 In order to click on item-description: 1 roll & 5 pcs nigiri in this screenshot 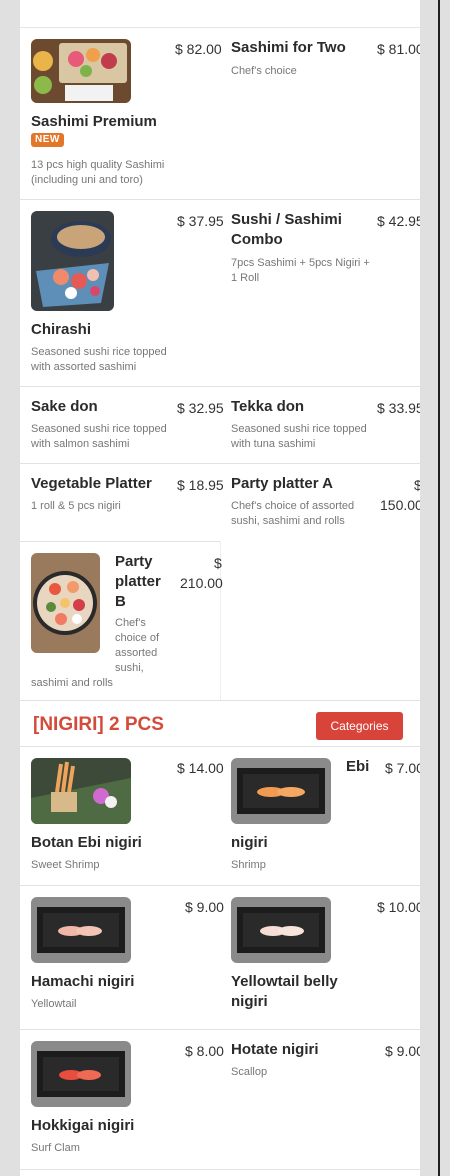, I will do `click(76, 506)`.